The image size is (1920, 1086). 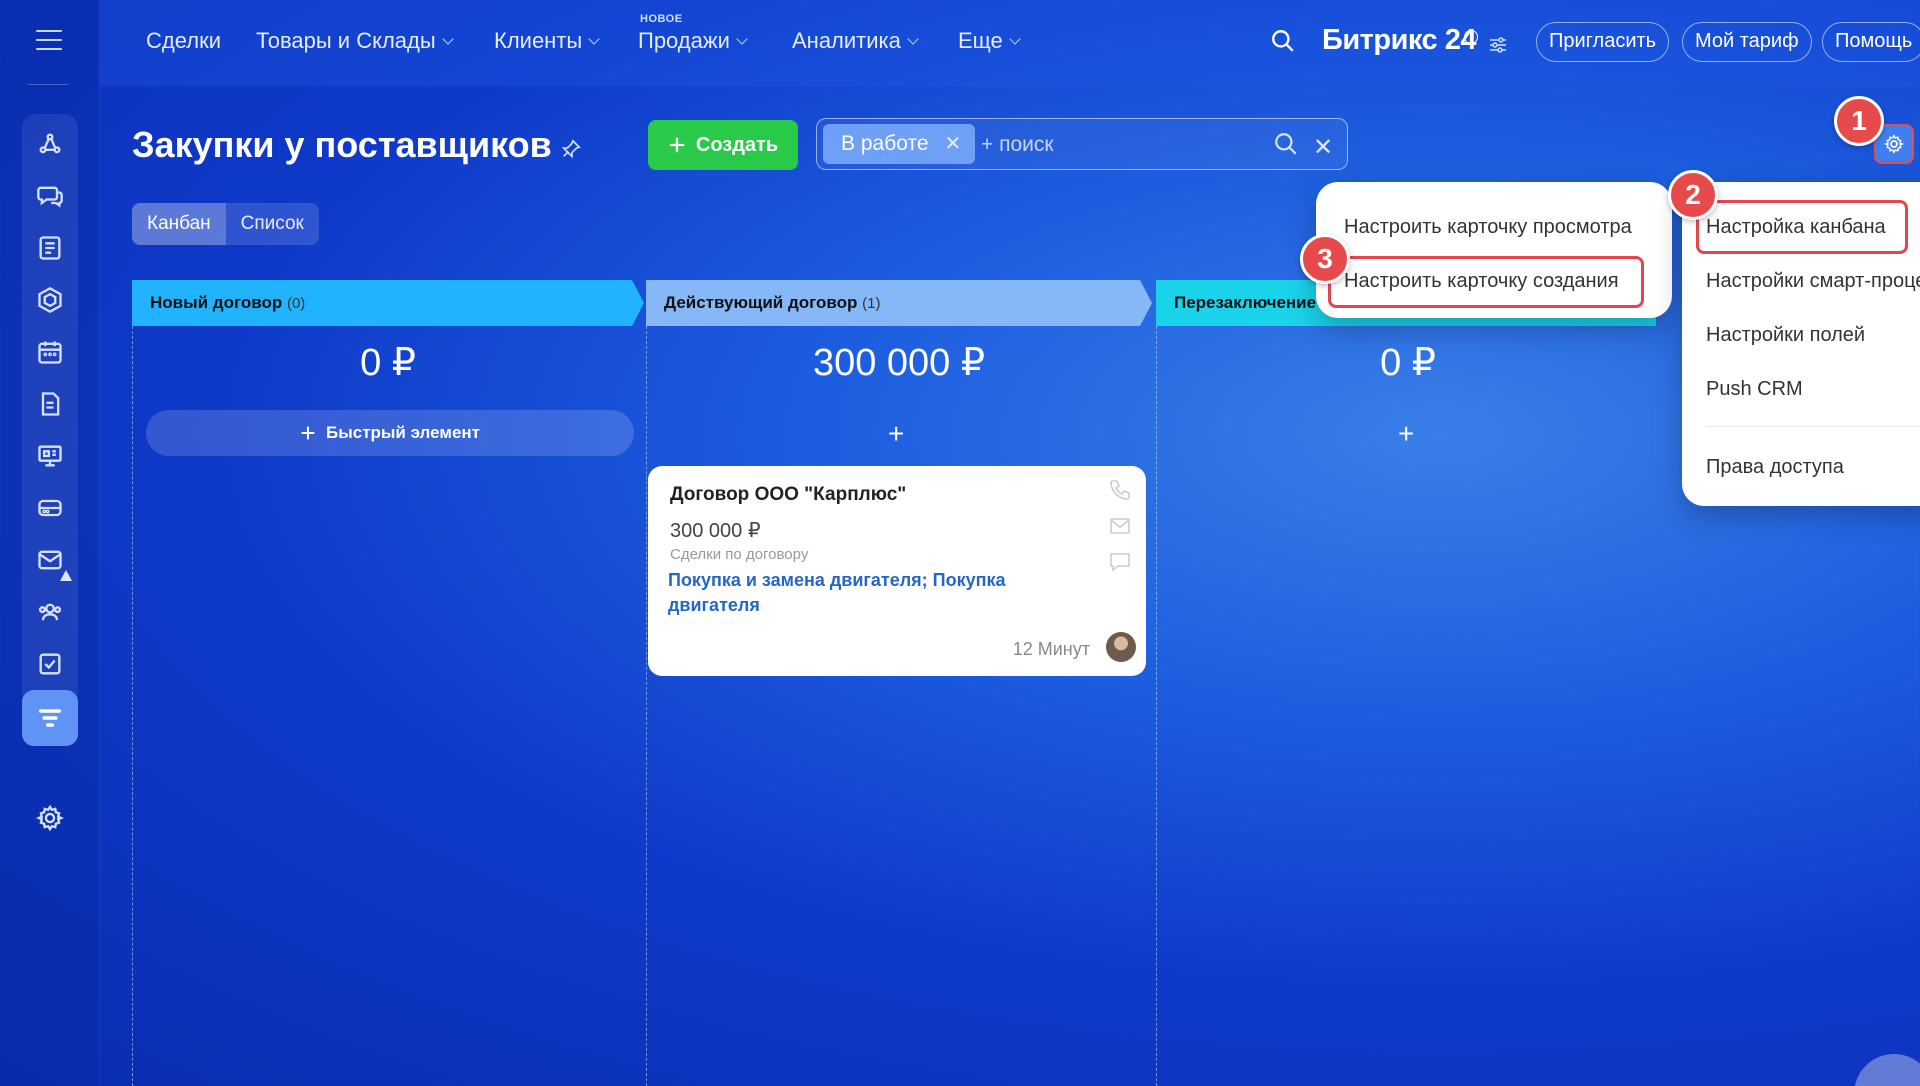 What do you see at coordinates (661, 19) in the screenshot?
I see `new-badge: НОВОЕ` at bounding box center [661, 19].